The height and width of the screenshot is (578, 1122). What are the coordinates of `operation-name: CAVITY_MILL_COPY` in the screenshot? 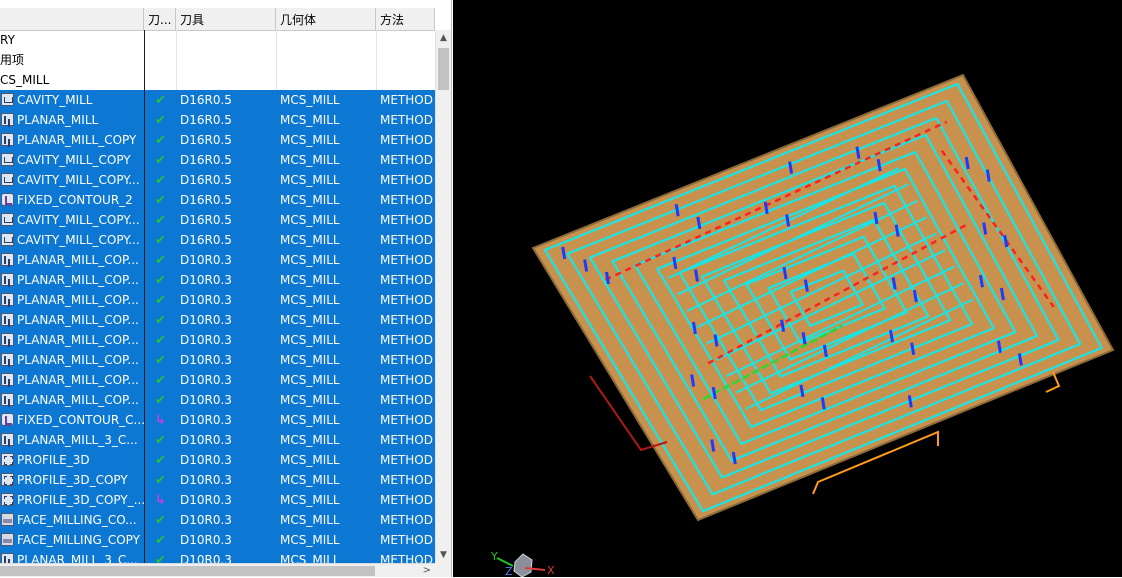 It's located at (74, 160).